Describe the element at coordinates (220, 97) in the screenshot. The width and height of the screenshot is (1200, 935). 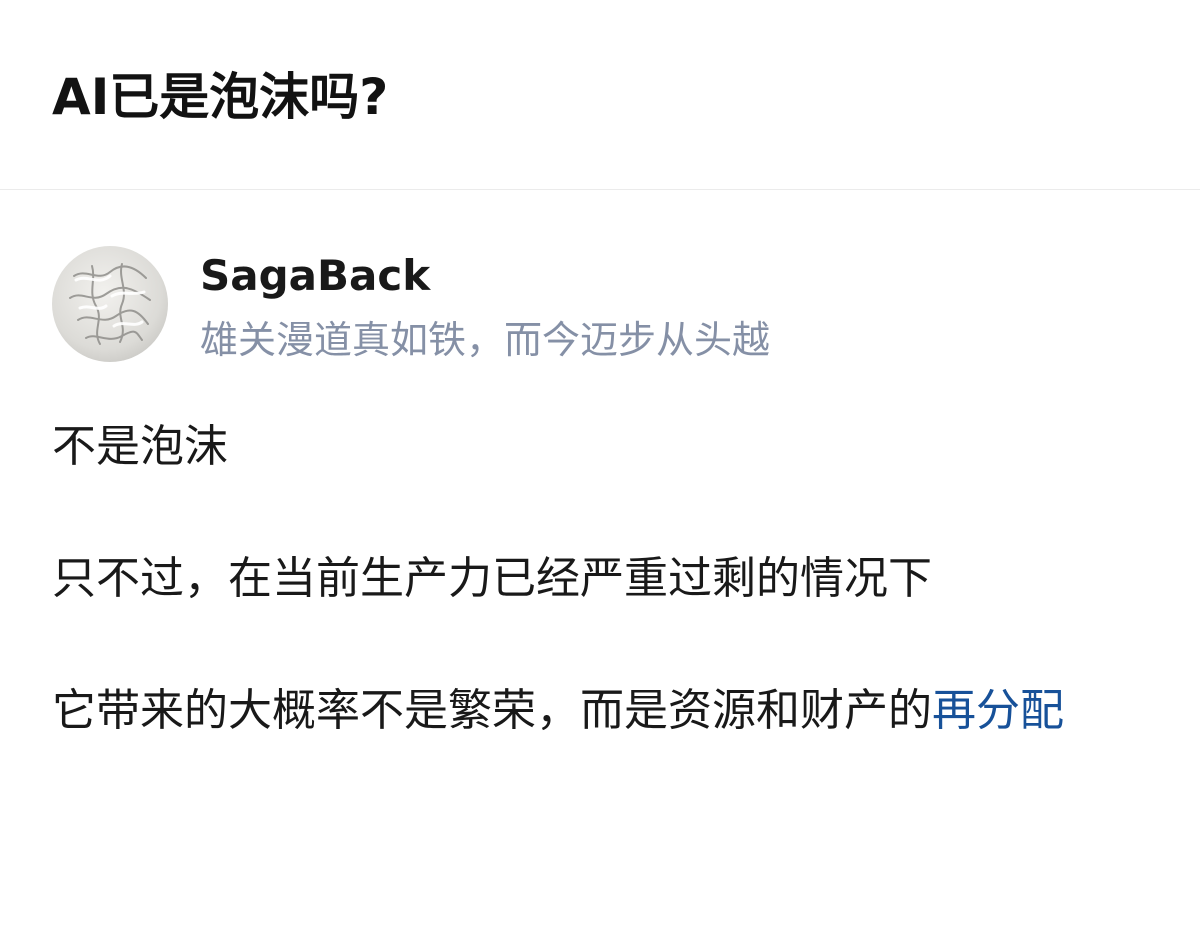
I see `question-title: AI已是泡沫吗?` at that location.